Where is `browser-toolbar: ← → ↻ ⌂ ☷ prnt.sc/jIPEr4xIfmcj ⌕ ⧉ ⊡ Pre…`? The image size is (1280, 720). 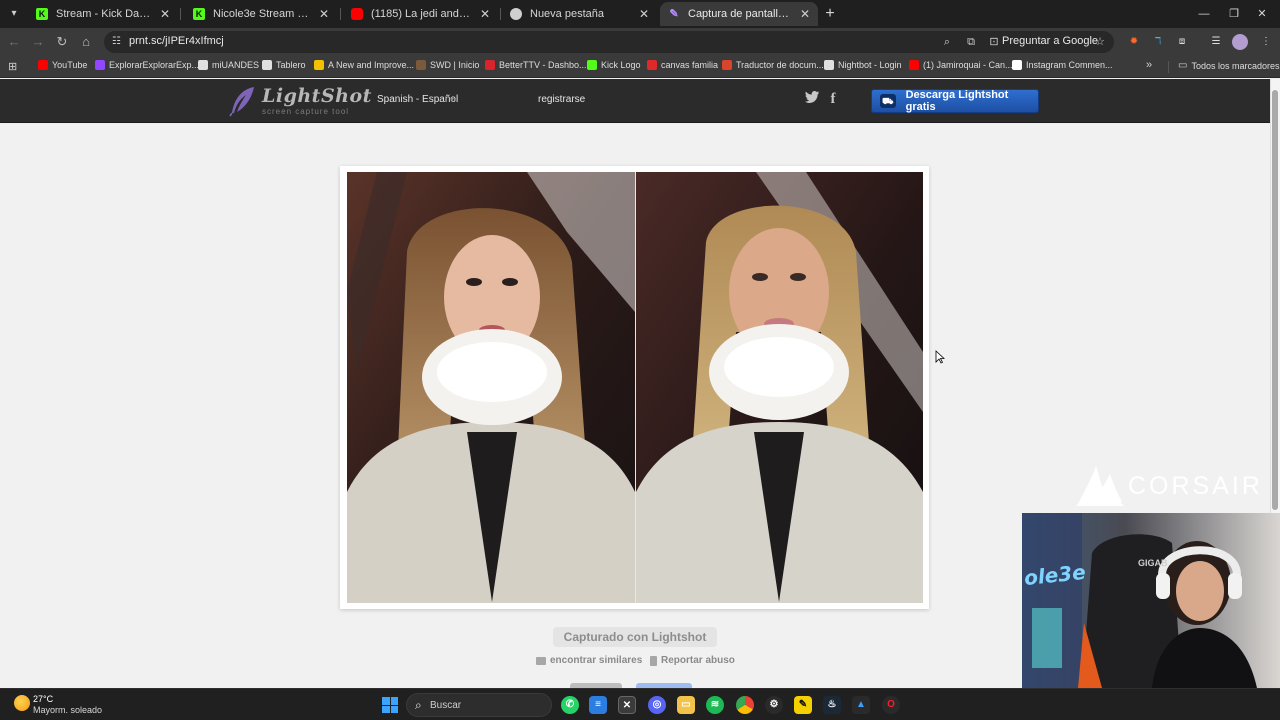
browser-toolbar: ← → ↻ ⌂ ☷ prnt.sc/jIPEr4xIfmcj ⌕ ⧉ ⊡ Pre… is located at coordinates (640, 42).